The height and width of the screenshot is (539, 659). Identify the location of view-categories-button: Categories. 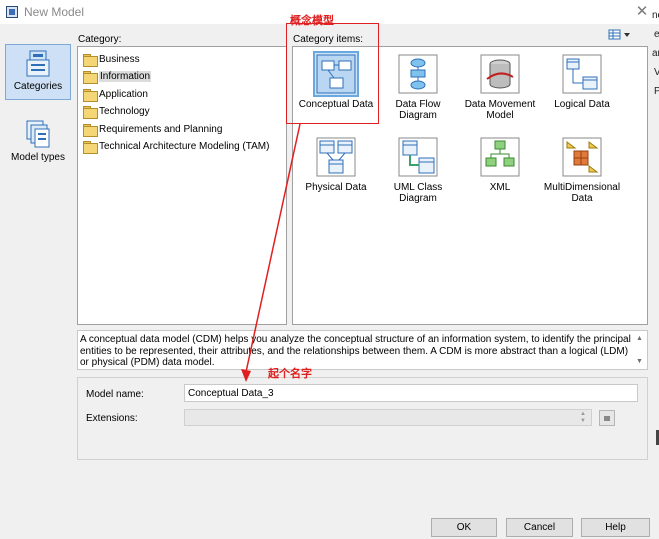
(38, 72).